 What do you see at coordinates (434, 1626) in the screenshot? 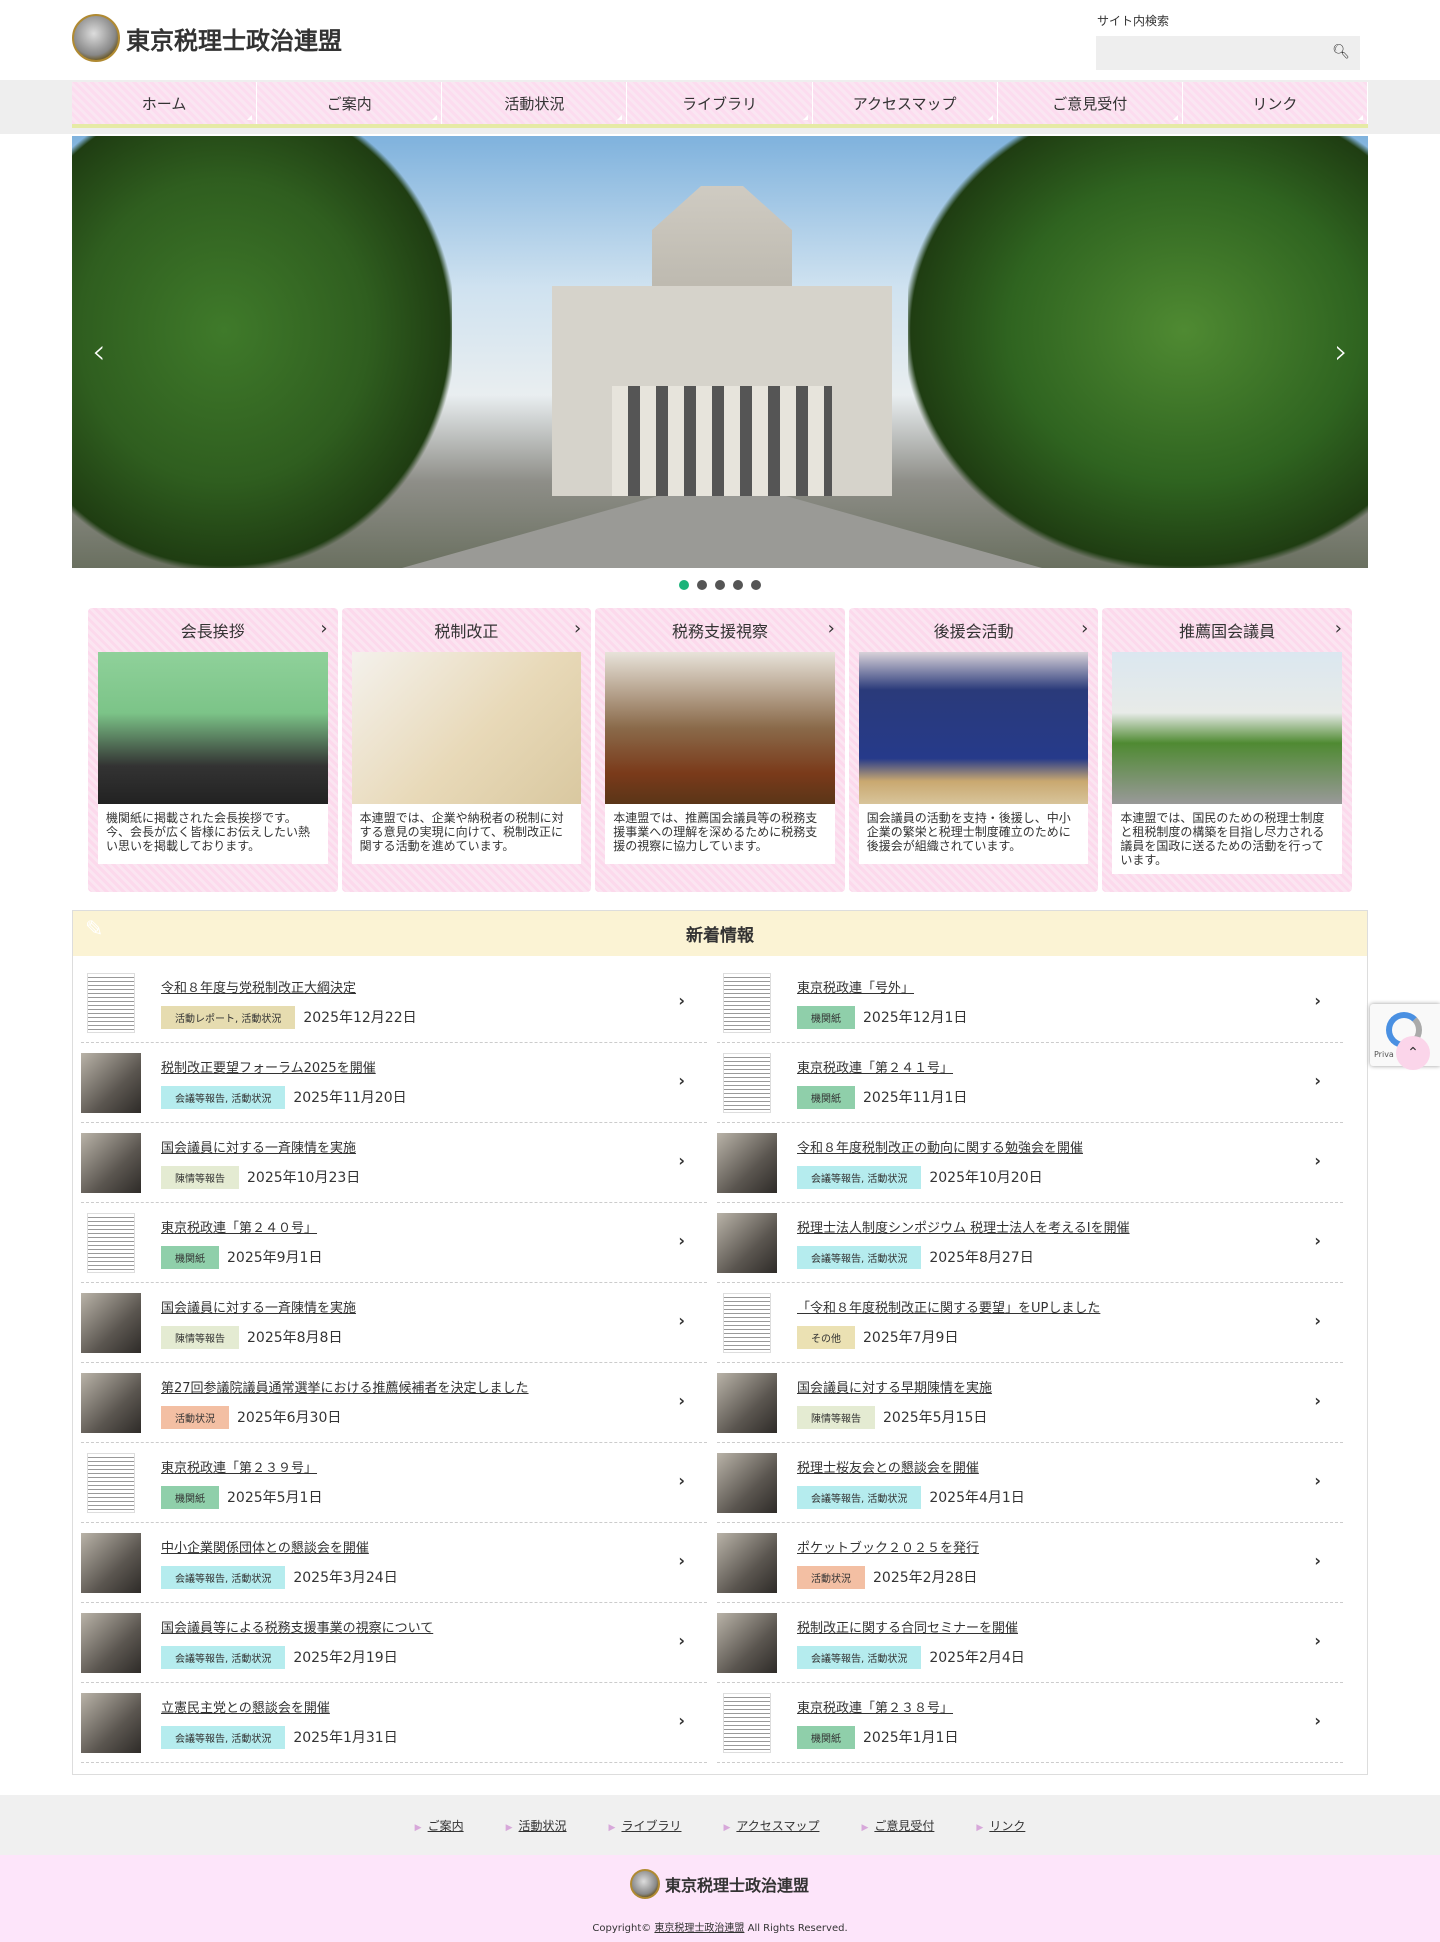
I see `news-item-title: 国会議員等による税務支援事業の視察について` at bounding box center [434, 1626].